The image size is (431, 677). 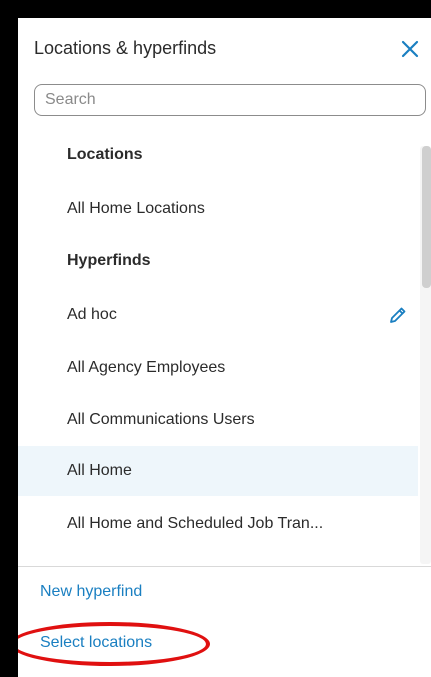 What do you see at coordinates (91, 592) in the screenshot?
I see `new-hyperfind-link: New hyperfind` at bounding box center [91, 592].